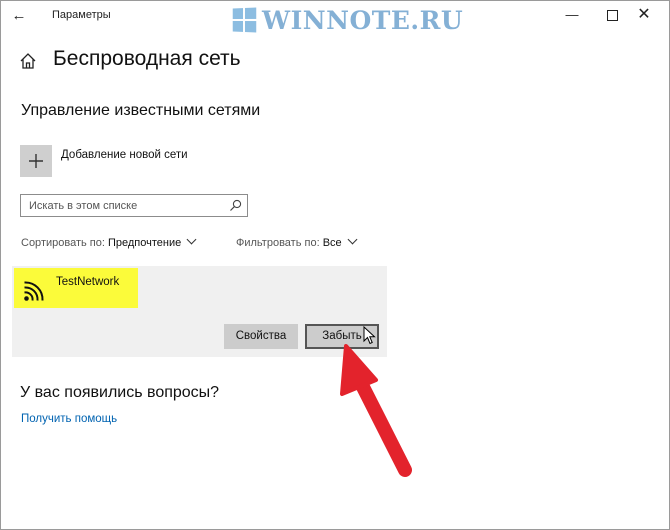 The width and height of the screenshot is (670, 530). I want to click on search-box, so click(134, 205).